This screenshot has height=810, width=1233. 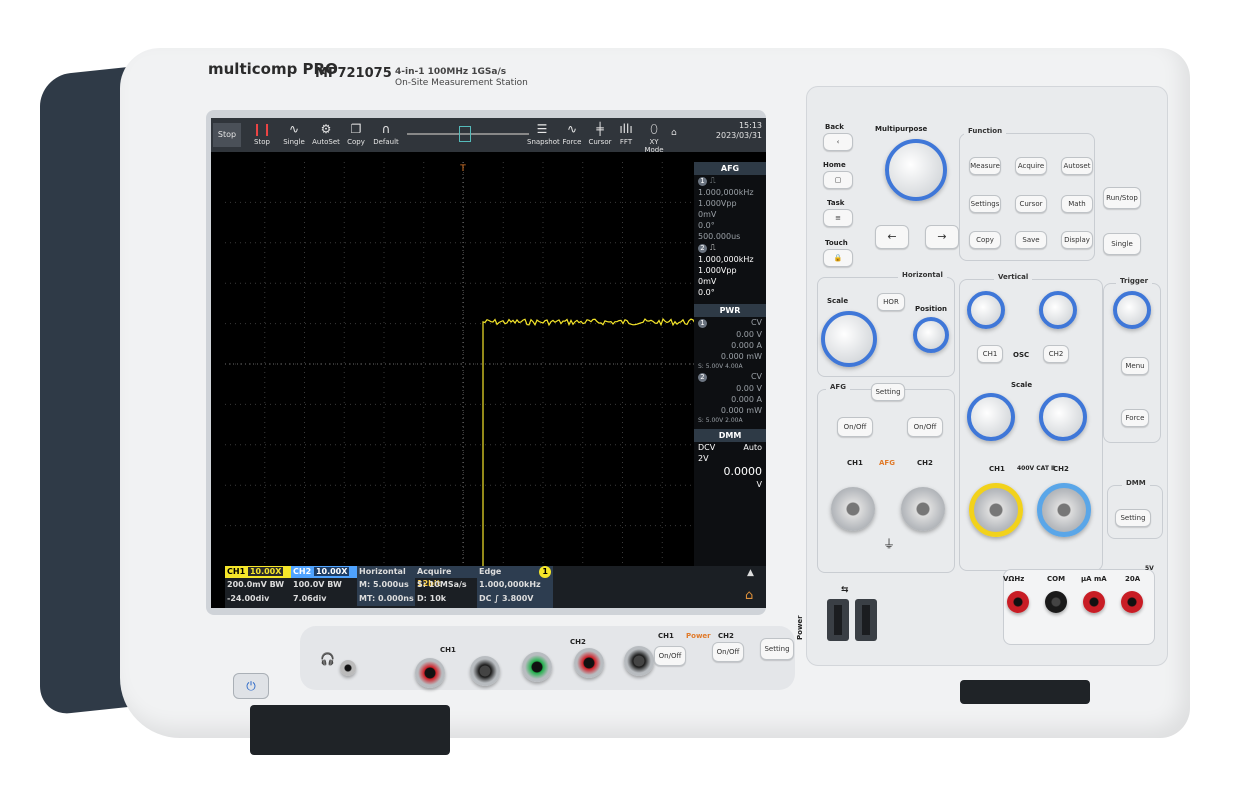 I want to click on task-button: ≡, so click(x=838, y=218).